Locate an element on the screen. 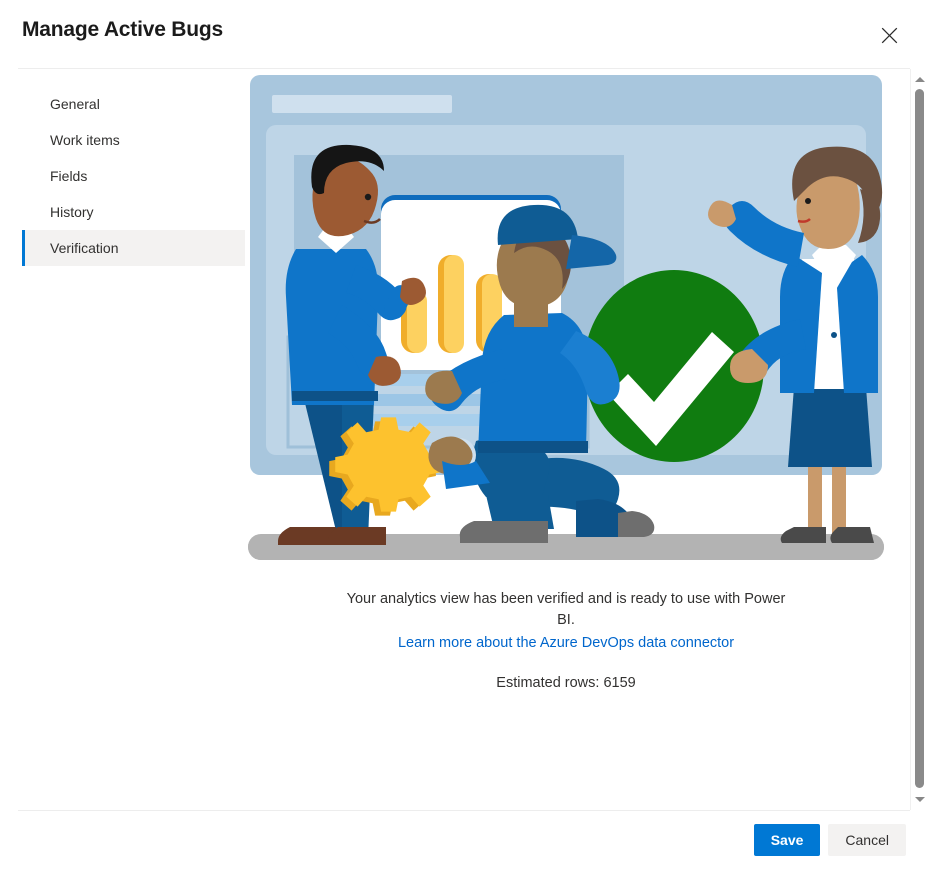 The width and height of the screenshot is (928, 872). scroll-up-button is located at coordinates (919, 79).